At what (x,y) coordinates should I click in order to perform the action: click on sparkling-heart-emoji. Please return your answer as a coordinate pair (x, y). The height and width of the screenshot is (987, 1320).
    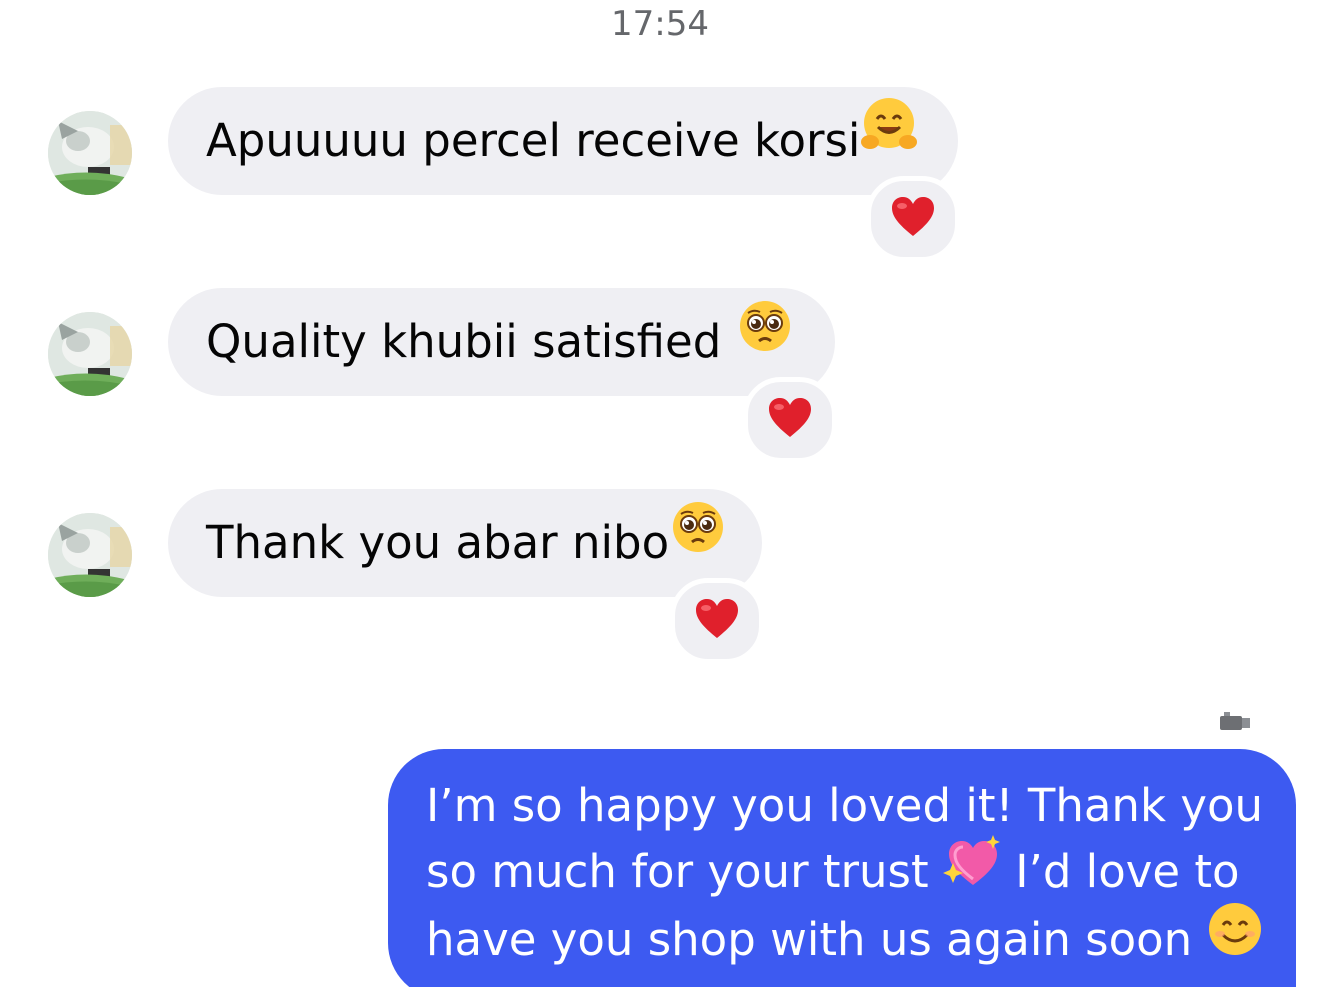
    Looking at the image, I should click on (971, 870).